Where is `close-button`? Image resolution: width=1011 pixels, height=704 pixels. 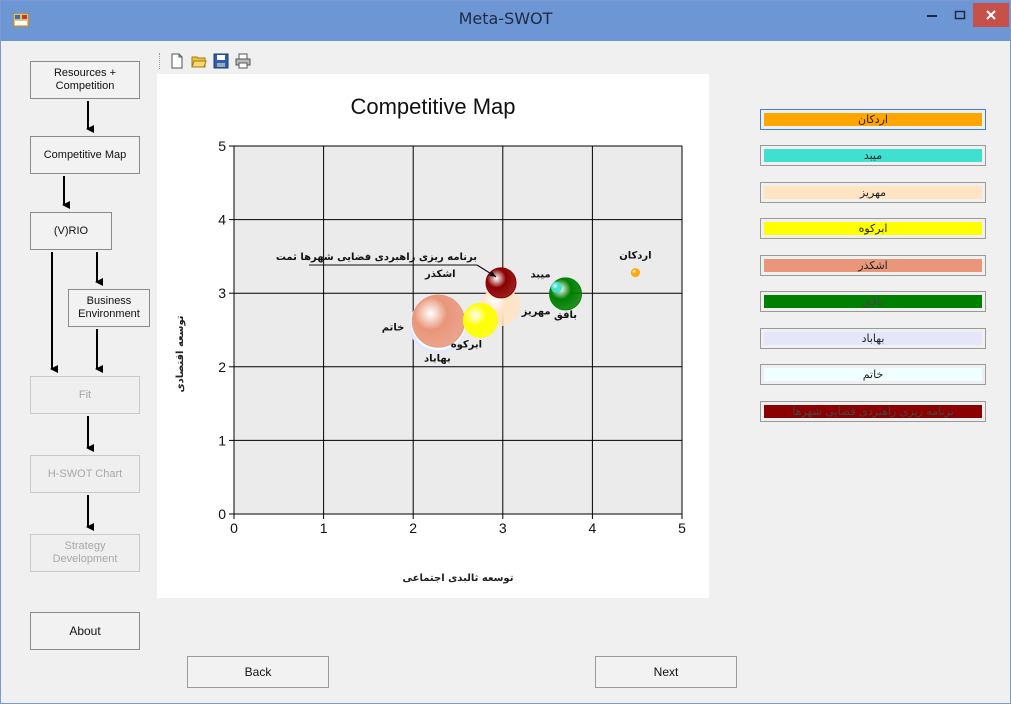
close-button is located at coordinates (991, 15).